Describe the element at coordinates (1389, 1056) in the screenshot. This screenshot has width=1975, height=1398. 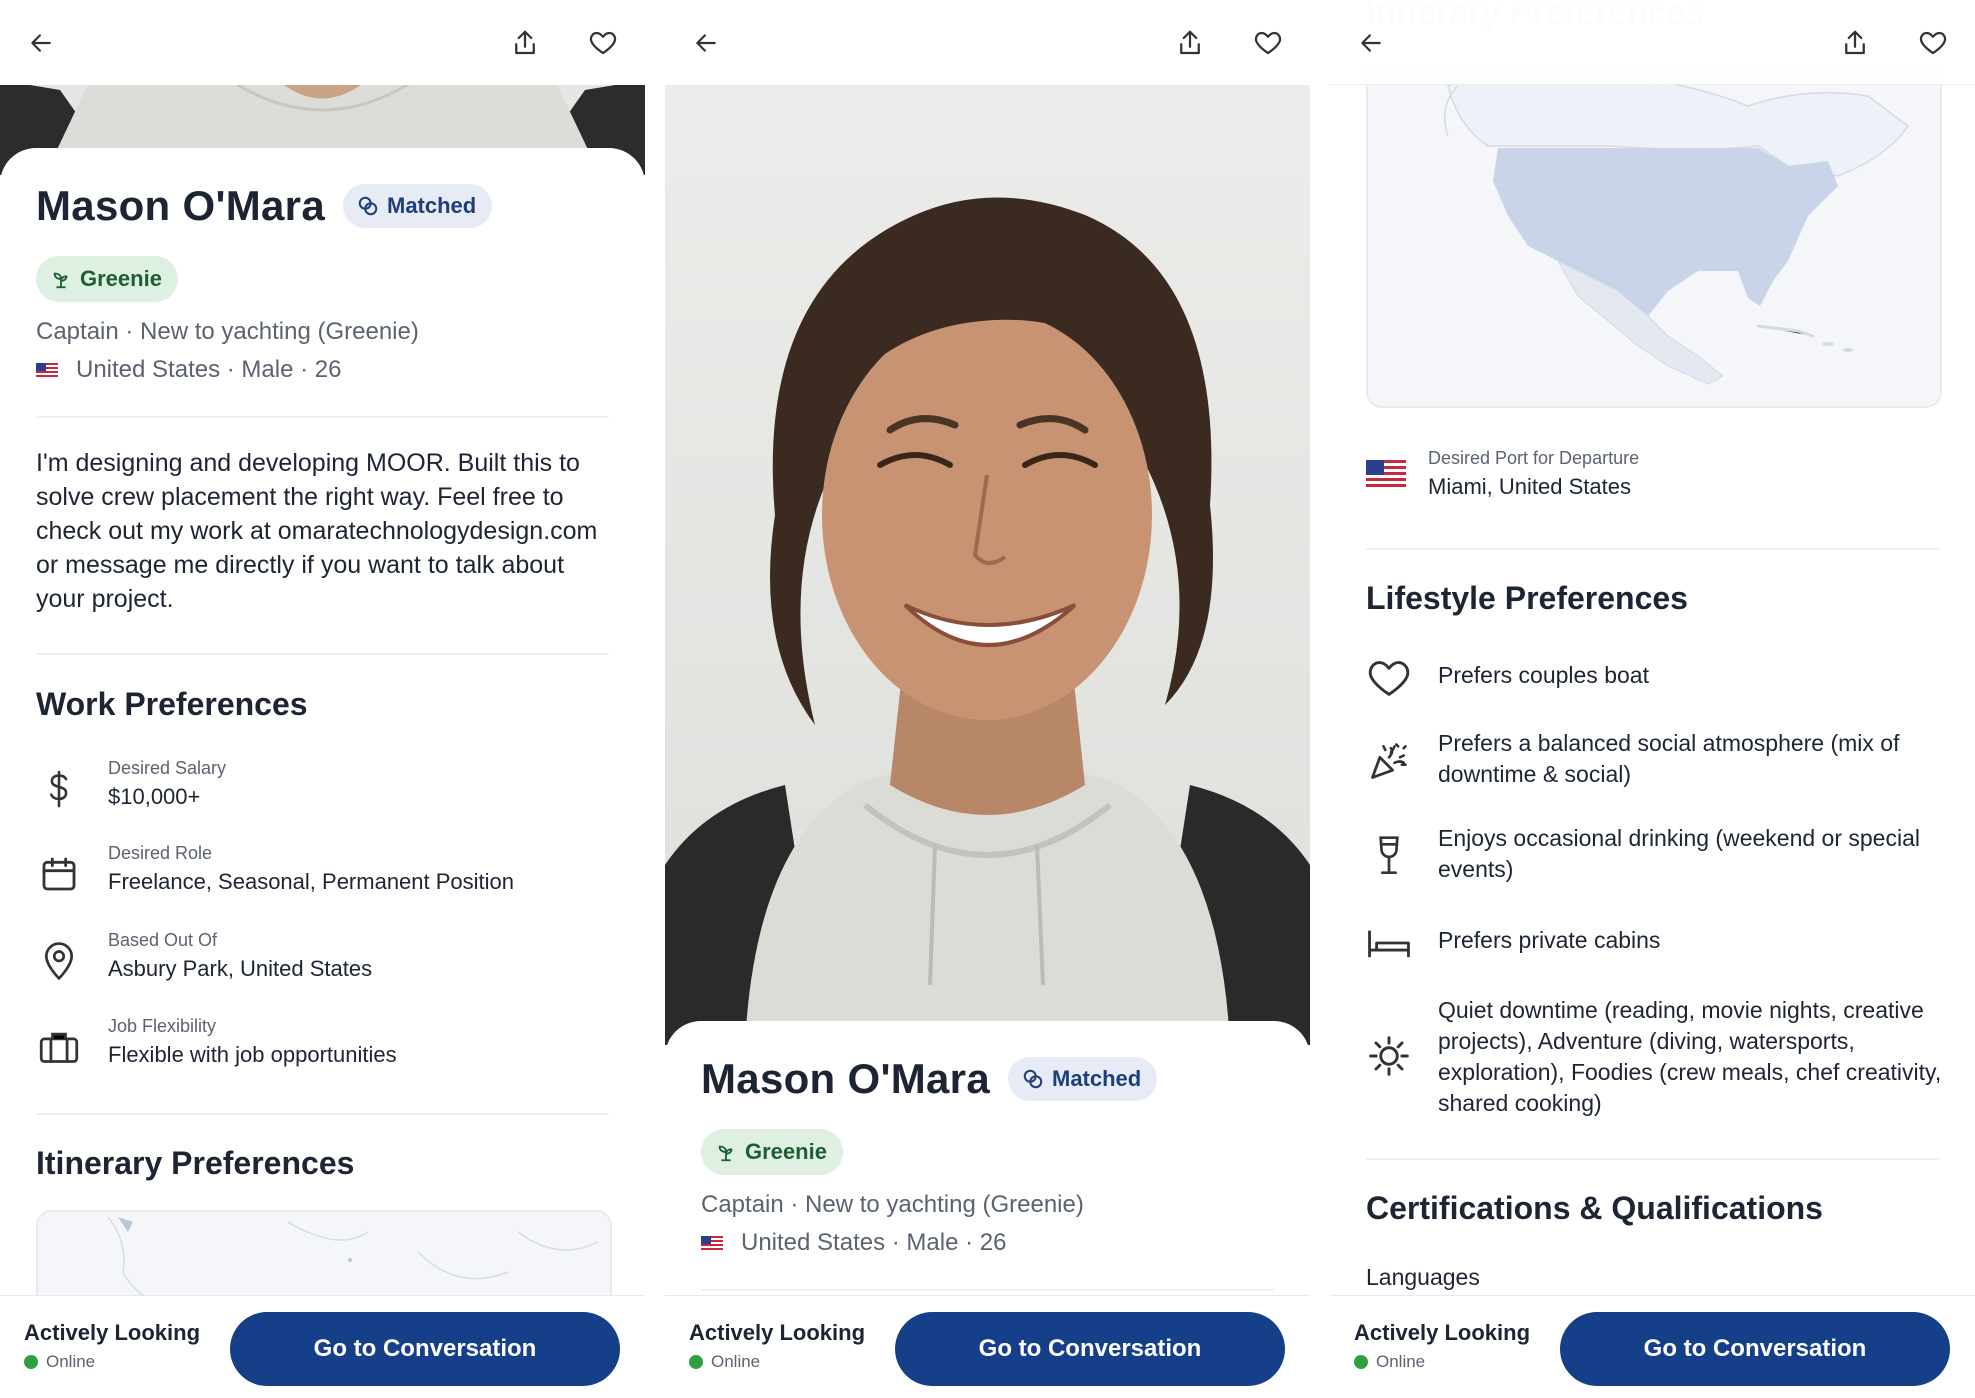
I see `sun-icon` at that location.